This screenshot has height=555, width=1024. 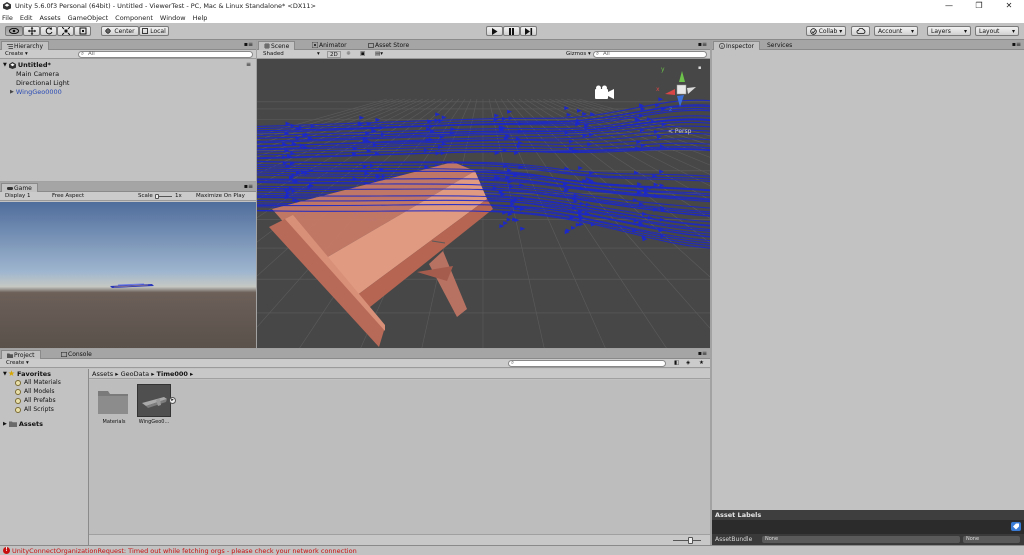 What do you see at coordinates (31, 31) in the screenshot?
I see `move-tool-button` at bounding box center [31, 31].